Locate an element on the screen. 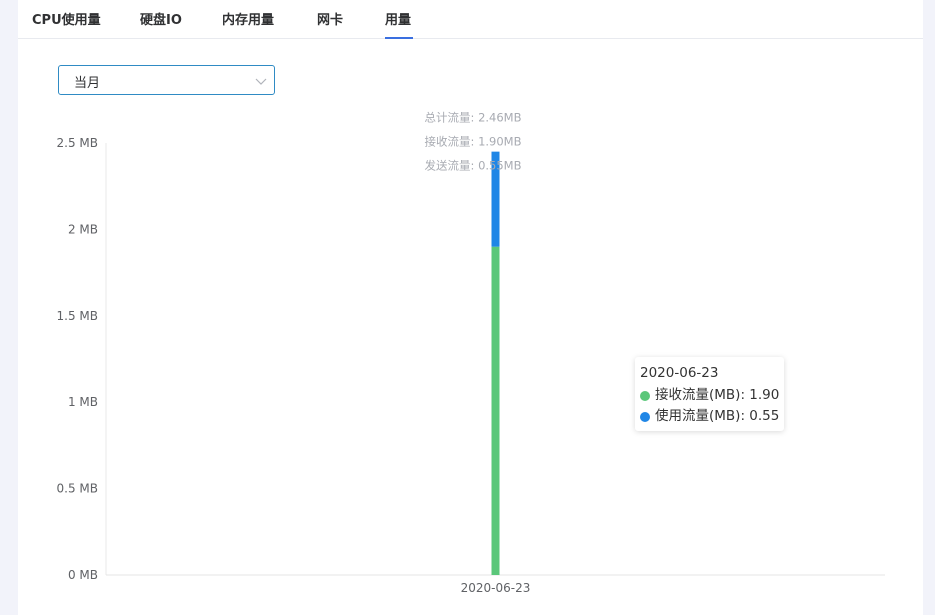  chart-tooltip: 2020-06-23 接收流量(MB): 1.90 使用流量(MB): 0.55 is located at coordinates (709, 394).